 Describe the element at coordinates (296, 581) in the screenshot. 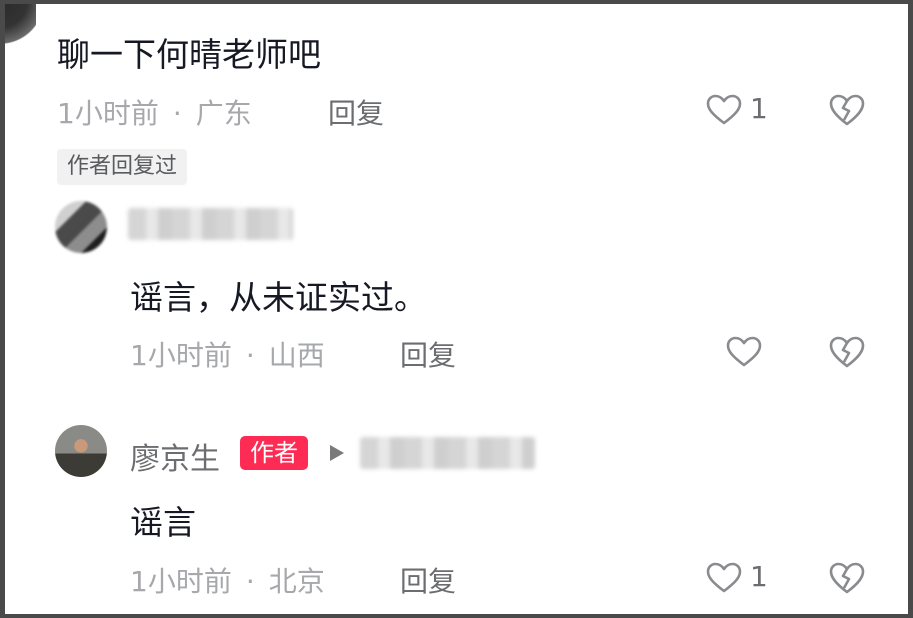

I see `author-reply-location: 北京` at that location.